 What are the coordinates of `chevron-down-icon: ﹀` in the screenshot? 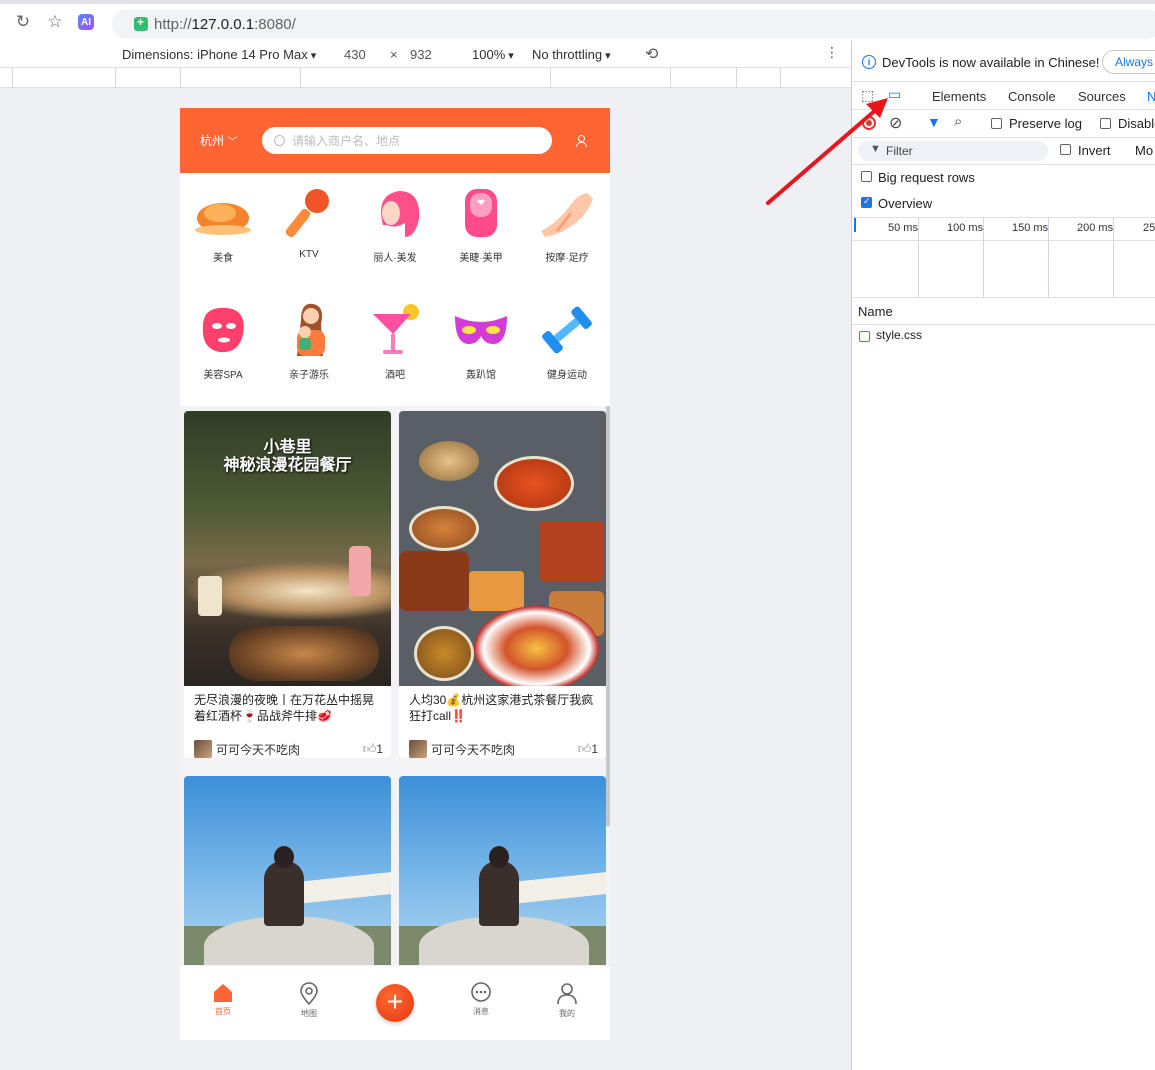 It's located at (232, 142).